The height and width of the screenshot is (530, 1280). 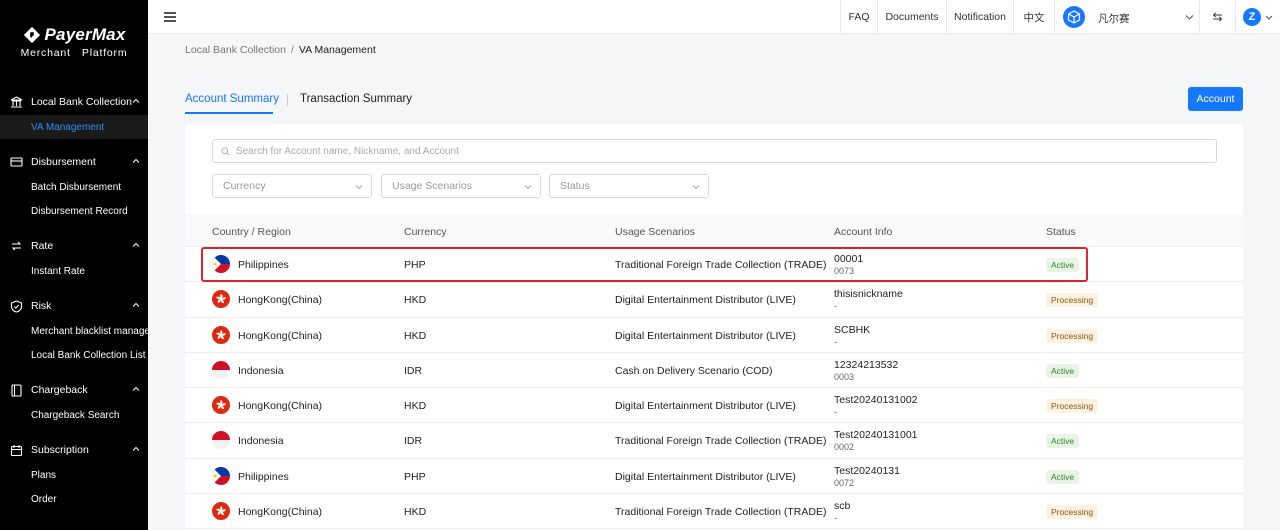 I want to click on menu-label: Disbursement, so click(x=63, y=162).